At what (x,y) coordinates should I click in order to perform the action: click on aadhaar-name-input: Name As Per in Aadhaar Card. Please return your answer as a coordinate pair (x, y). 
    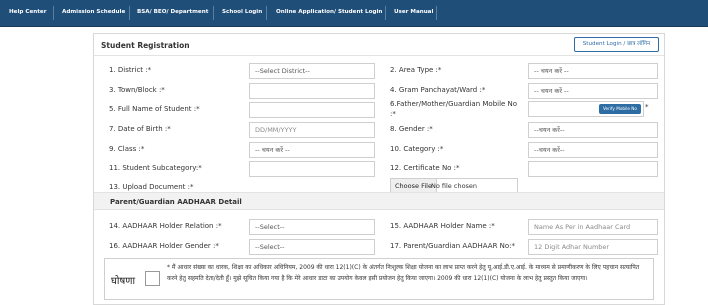
    Looking at the image, I should click on (593, 227).